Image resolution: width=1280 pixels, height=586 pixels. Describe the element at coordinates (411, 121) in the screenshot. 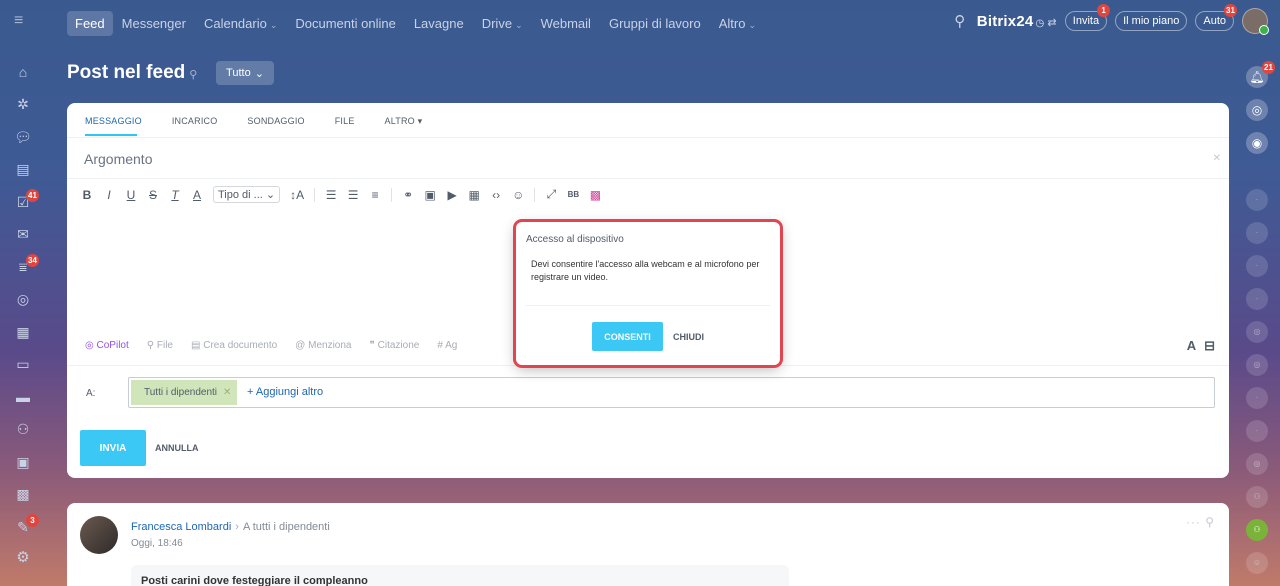

I see `tab-more: ALTRO ▾` at that location.